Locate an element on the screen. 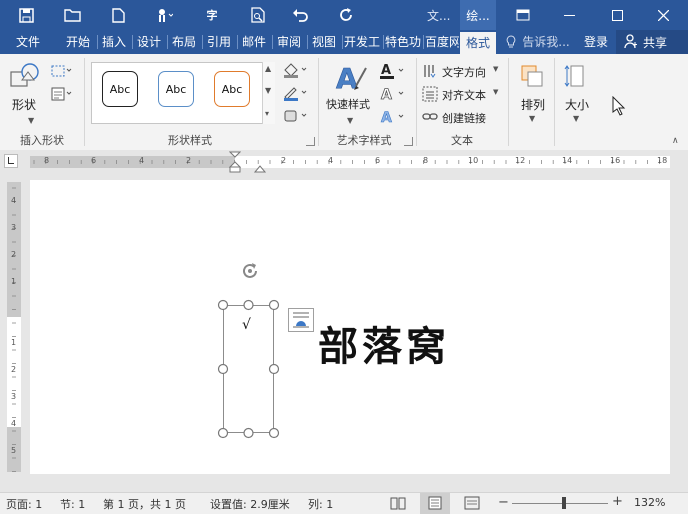 Image resolution: width=688 pixels, height=514 pixels. create-link-icon is located at coordinates (430, 117).